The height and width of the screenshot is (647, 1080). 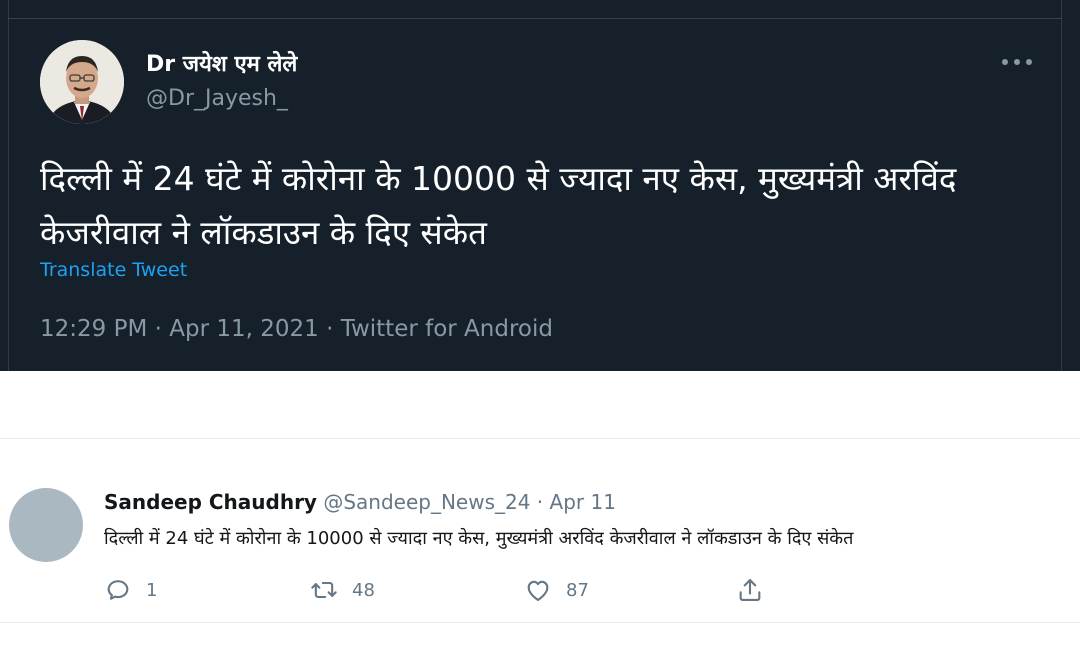 I want to click on reply-icon, so click(x=118, y=590).